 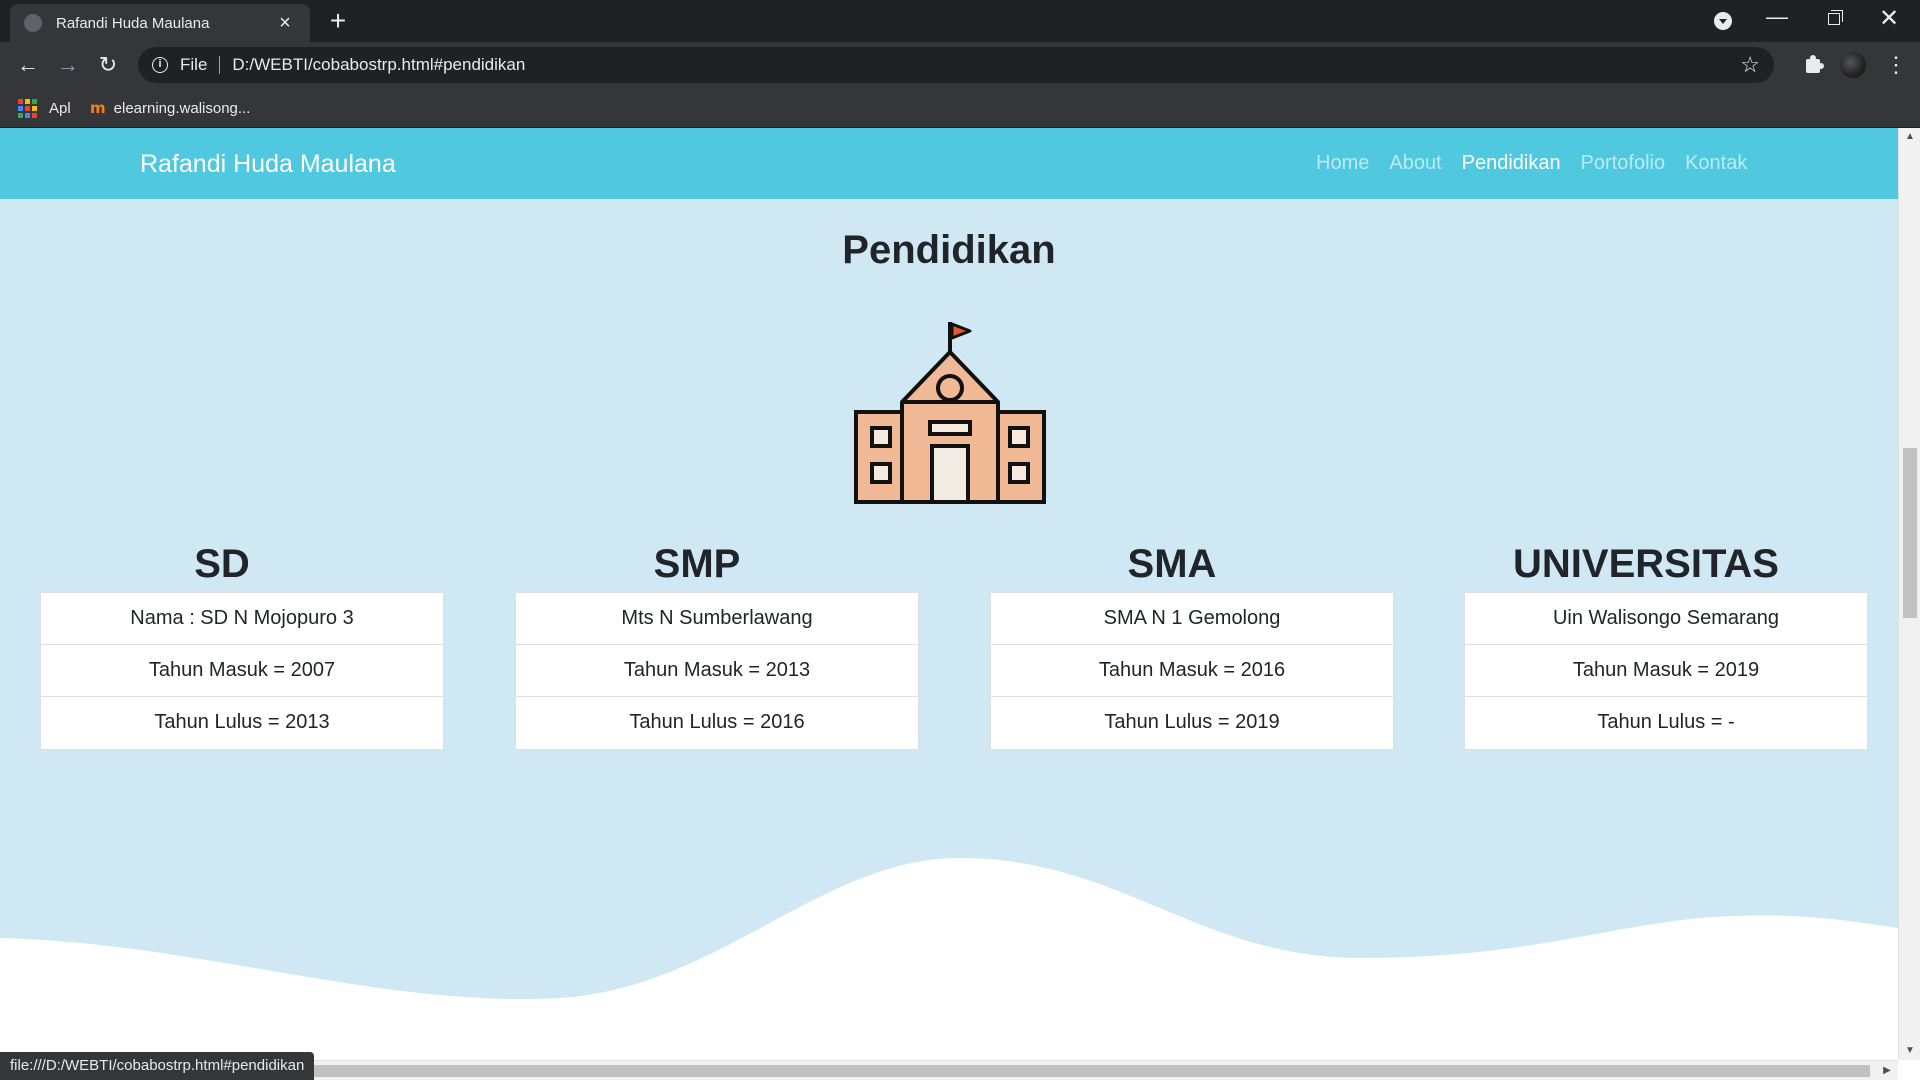 I want to click on scheme-label: File, so click(x=194, y=64).